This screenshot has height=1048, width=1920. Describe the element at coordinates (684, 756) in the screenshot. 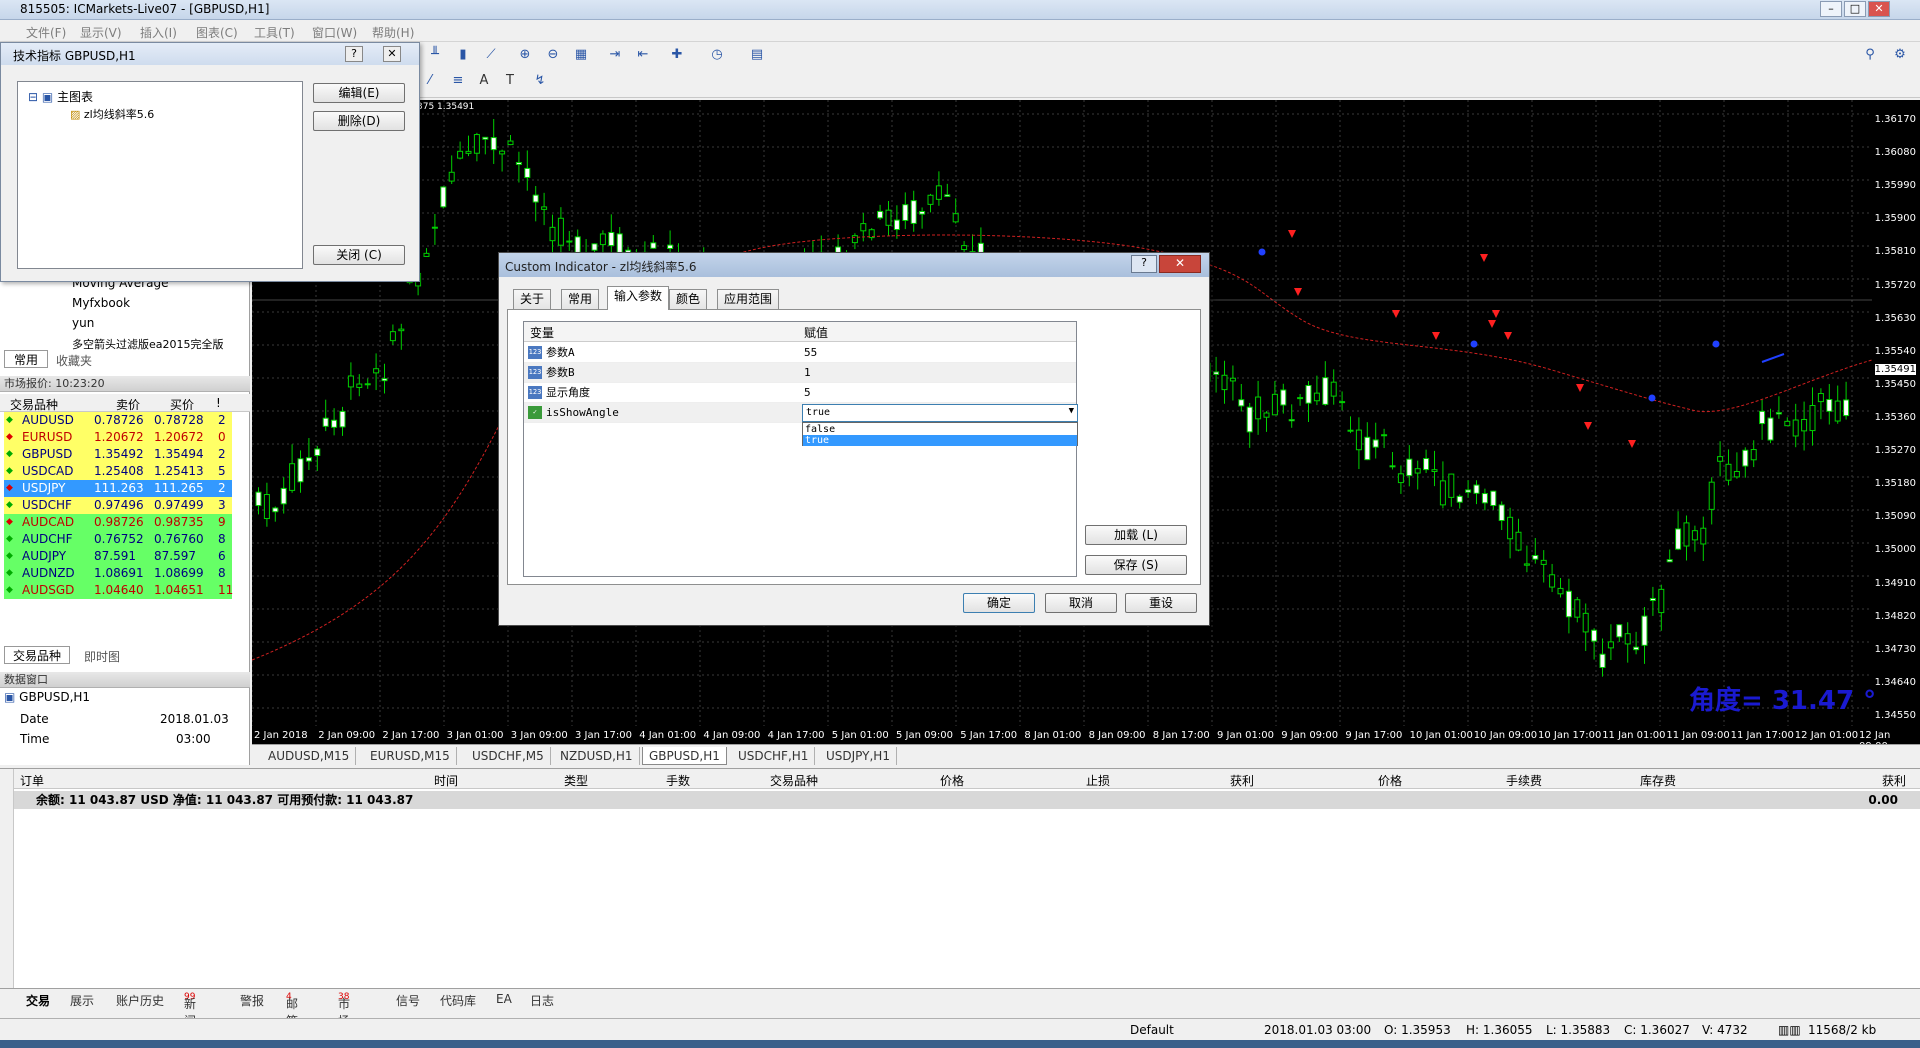

I see `tab-gbpusd-h1: GBPUSD,H1` at that location.